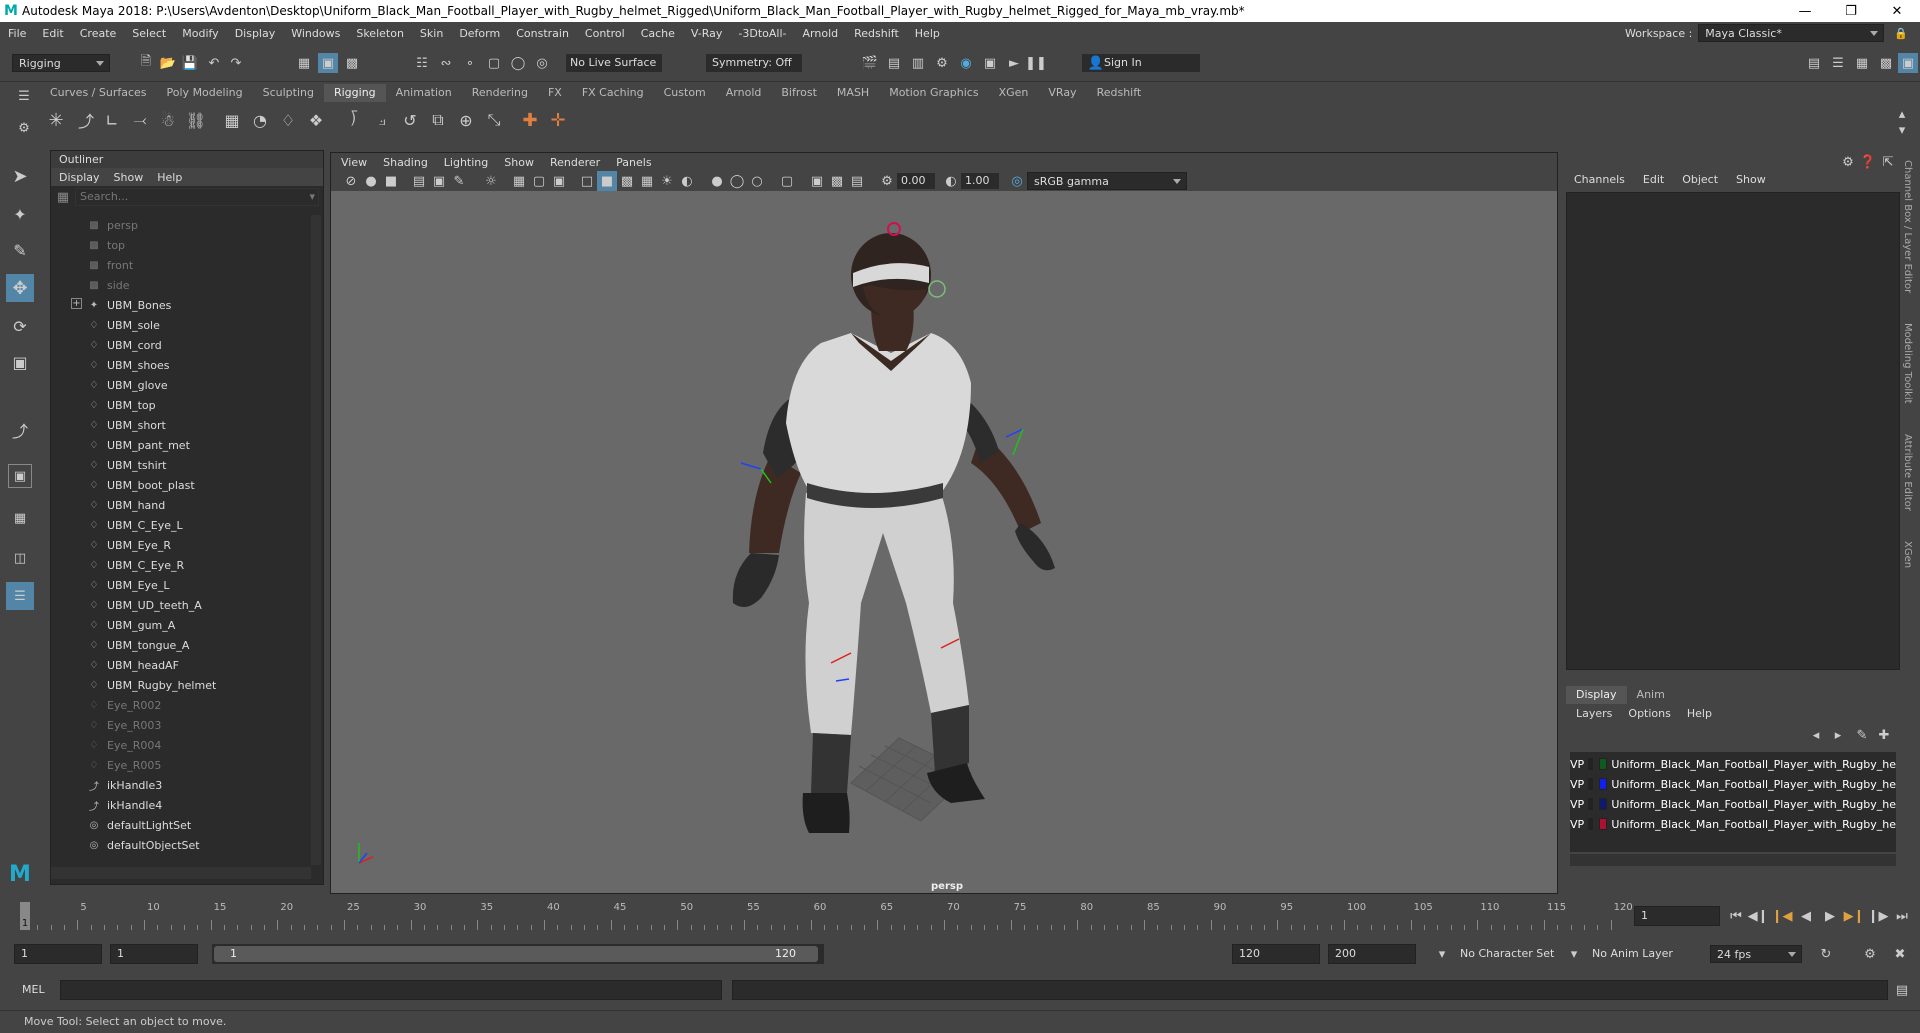 This screenshot has width=1920, height=1033. I want to click on end-time-field: 200, so click(1372, 954).